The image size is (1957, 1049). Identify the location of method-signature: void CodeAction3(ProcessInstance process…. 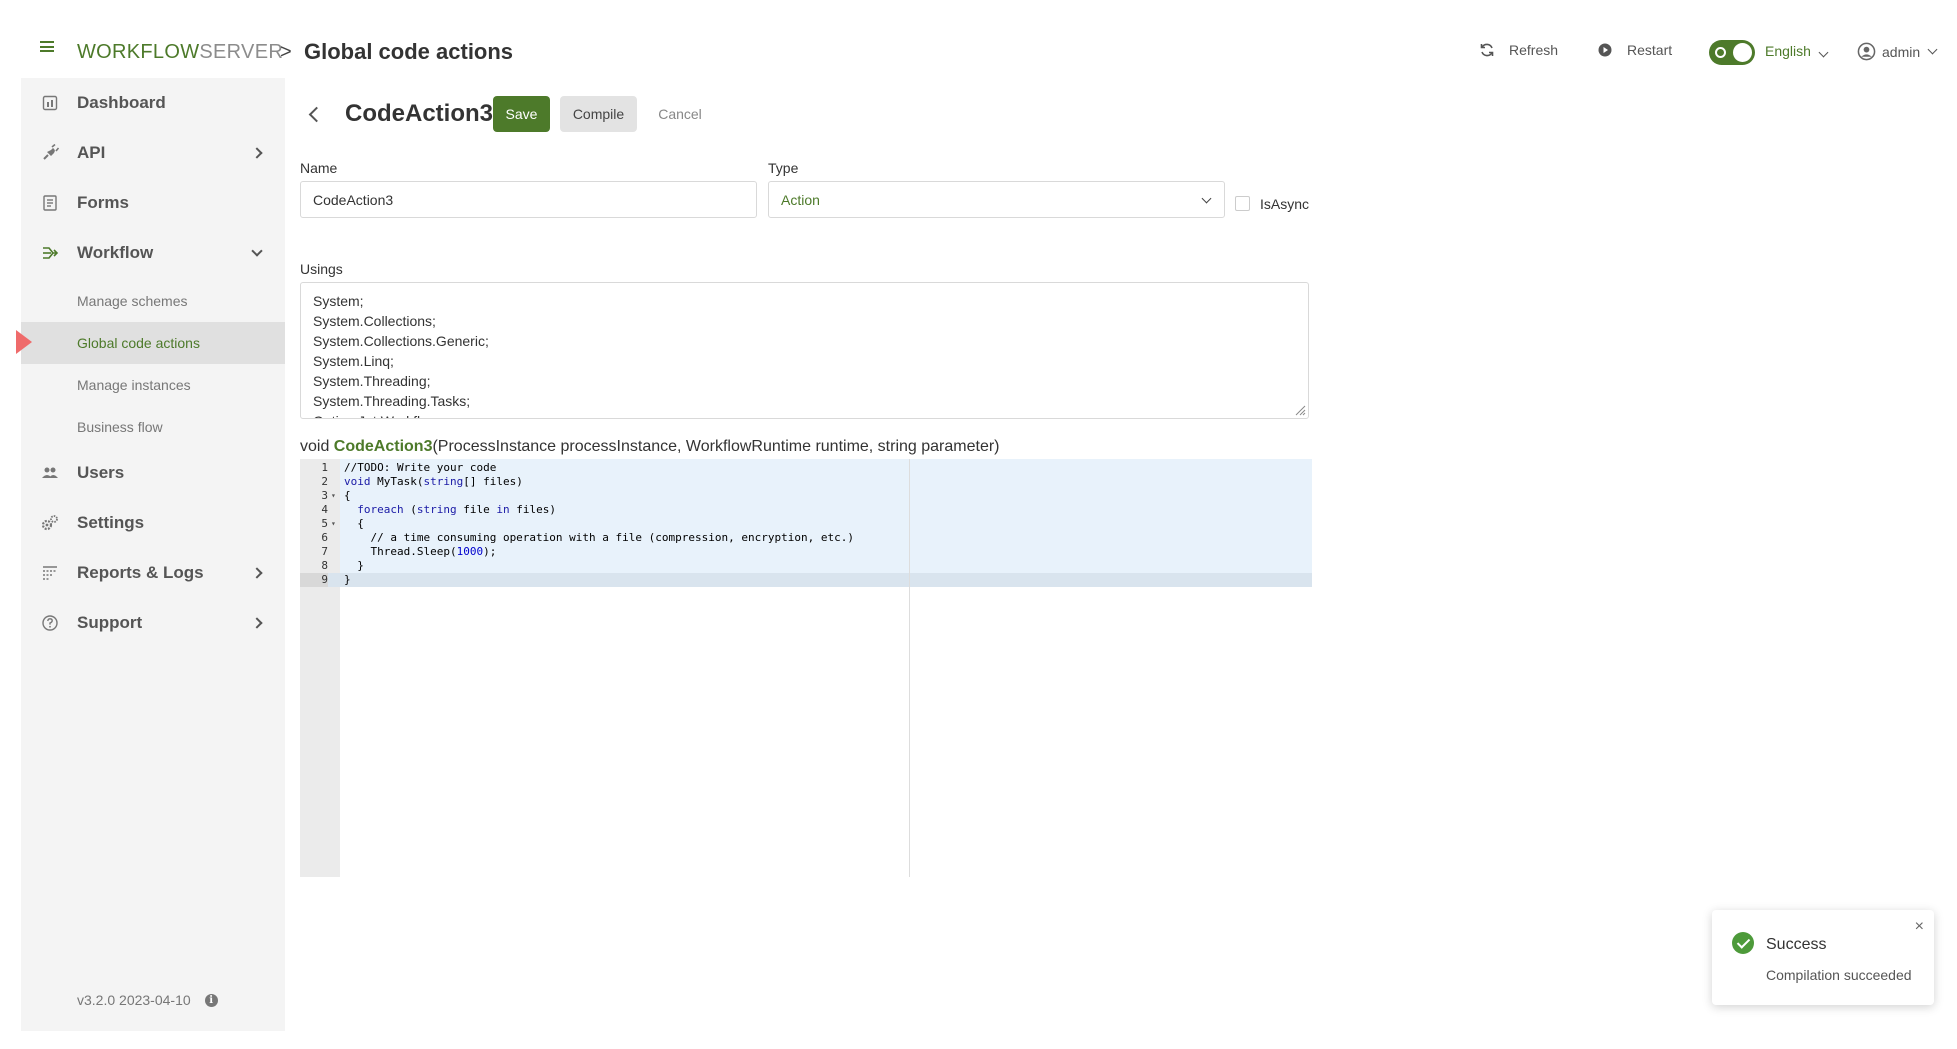
(650, 447).